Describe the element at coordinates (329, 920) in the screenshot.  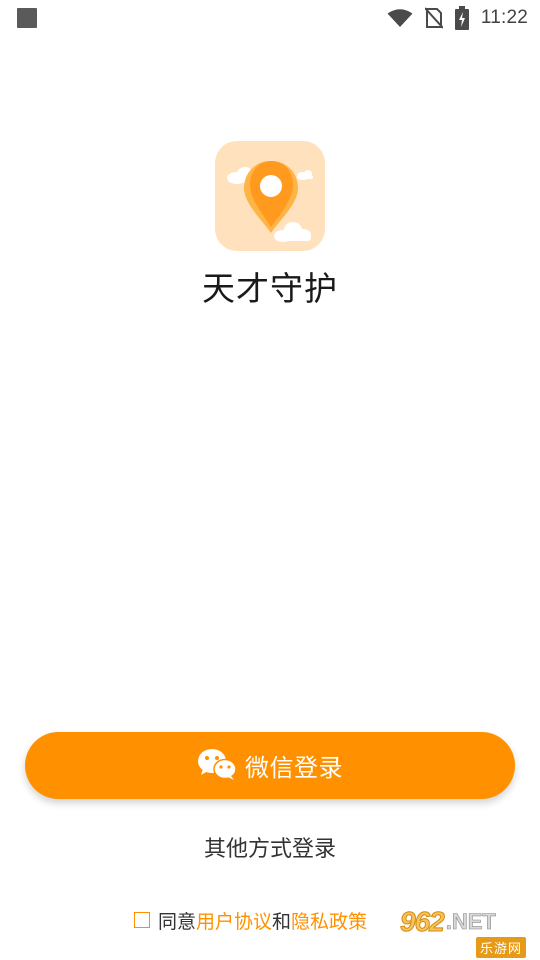
I see `privacy-policy-link: 隐私政策` at that location.